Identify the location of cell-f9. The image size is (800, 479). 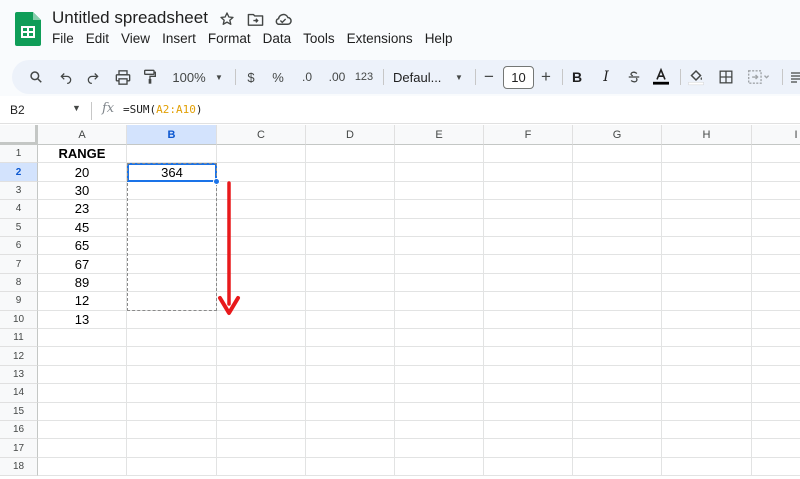
(528, 301).